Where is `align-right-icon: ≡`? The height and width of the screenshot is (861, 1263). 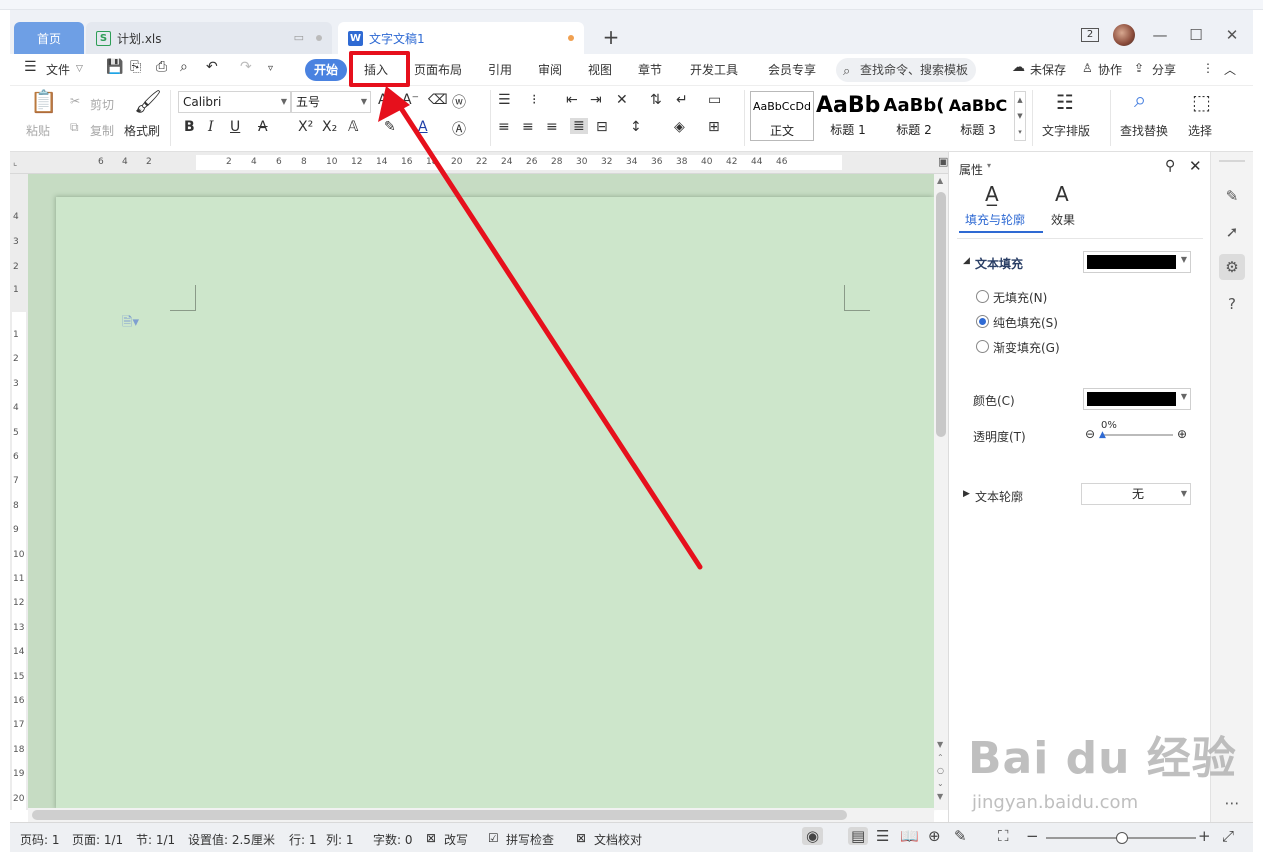
align-right-icon: ≡ is located at coordinates (552, 127).